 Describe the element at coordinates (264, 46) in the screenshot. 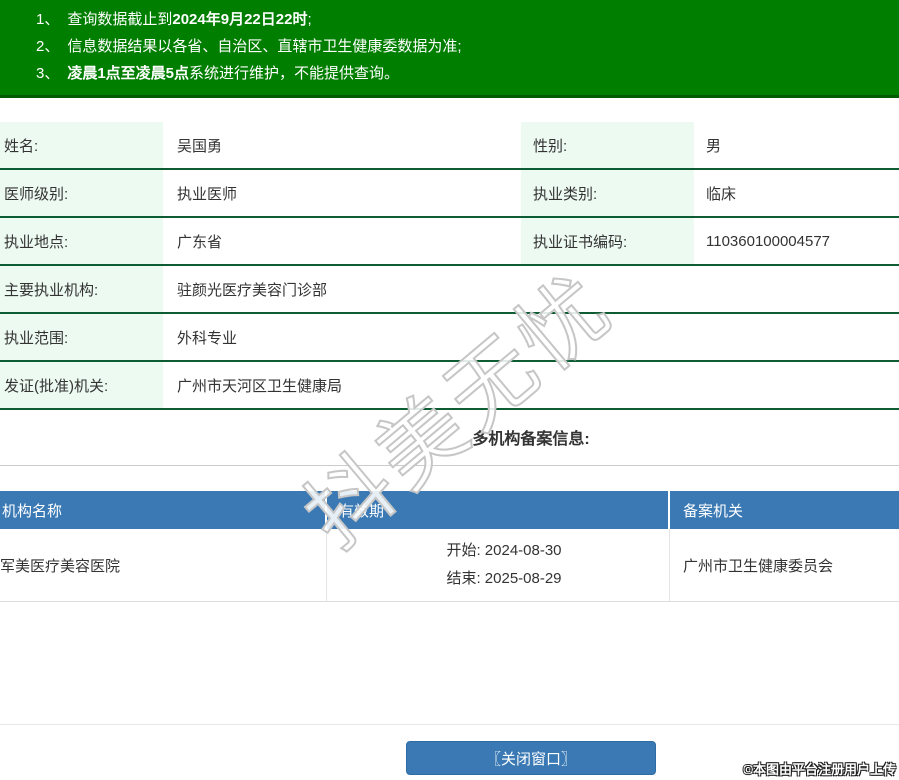

I see `notice-text: 信息数据结果以各省、自治区、直辖市卫生健康委数据为准;` at that location.